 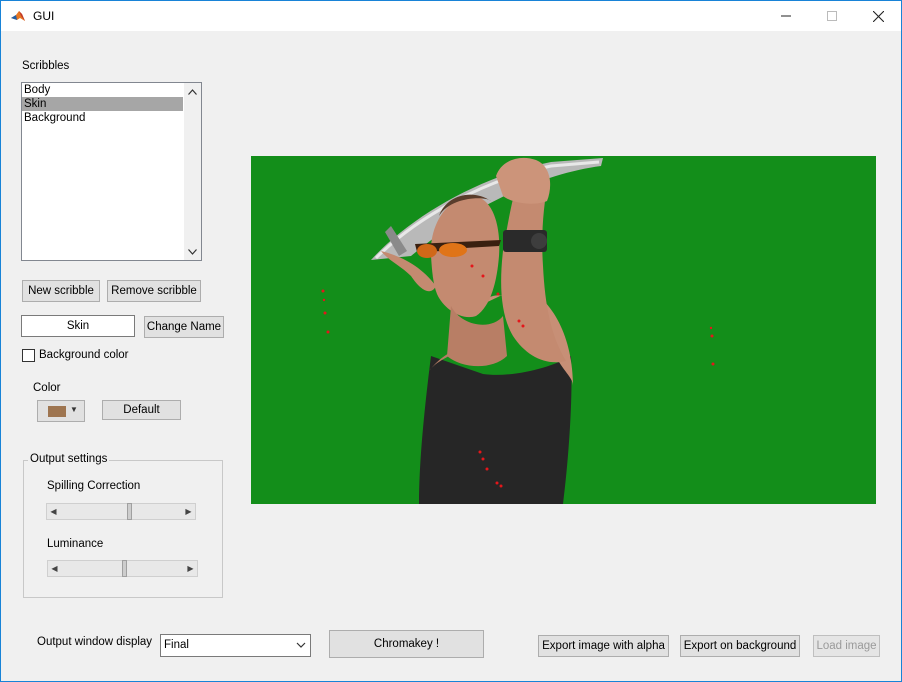 I want to click on color-label: Color, so click(x=47, y=388).